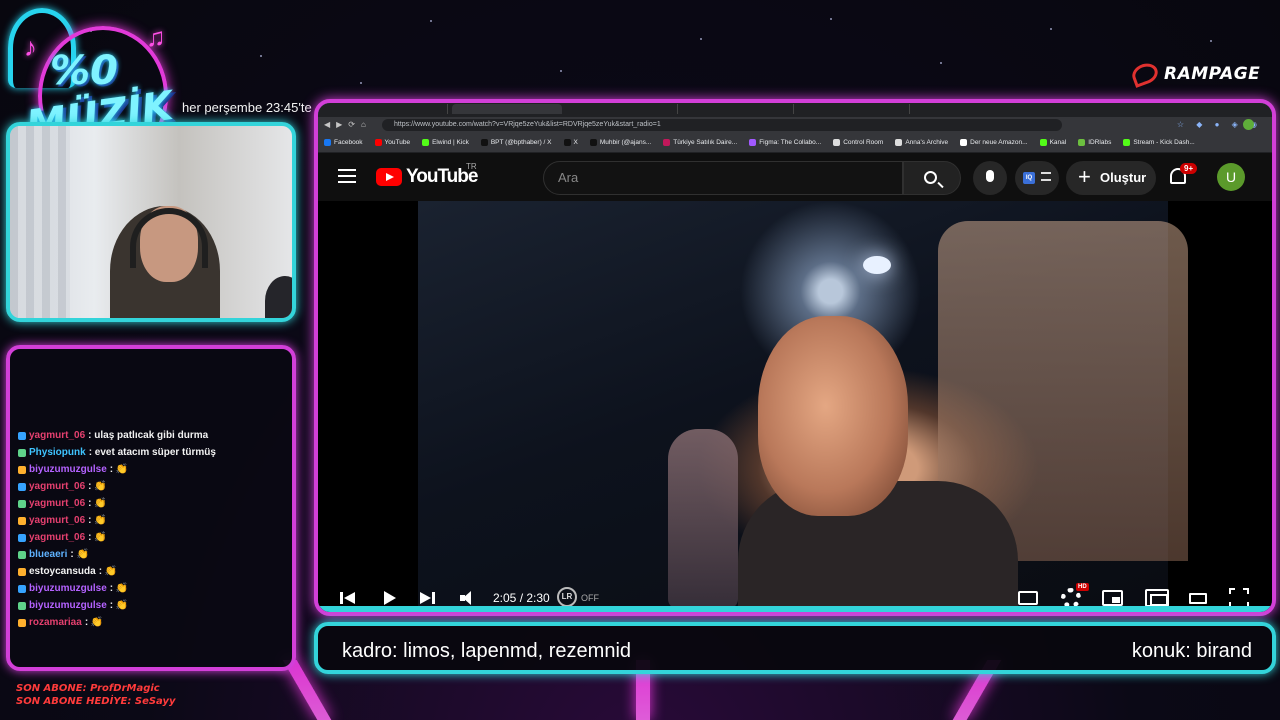  What do you see at coordinates (927, 142) in the screenshot?
I see `bookmark-label: Anna's Archive` at bounding box center [927, 142].